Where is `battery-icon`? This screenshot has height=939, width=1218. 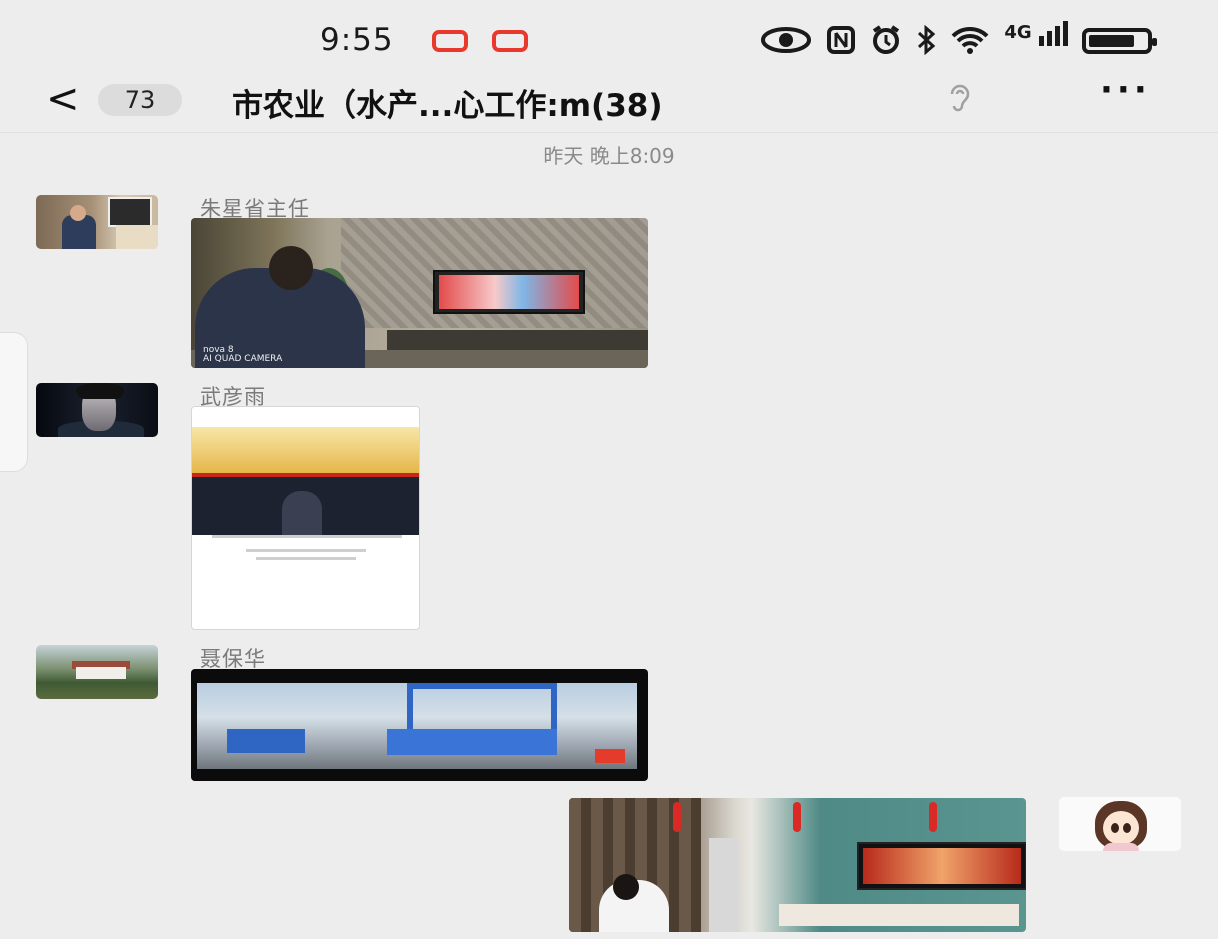
battery-icon is located at coordinates (1119, 41).